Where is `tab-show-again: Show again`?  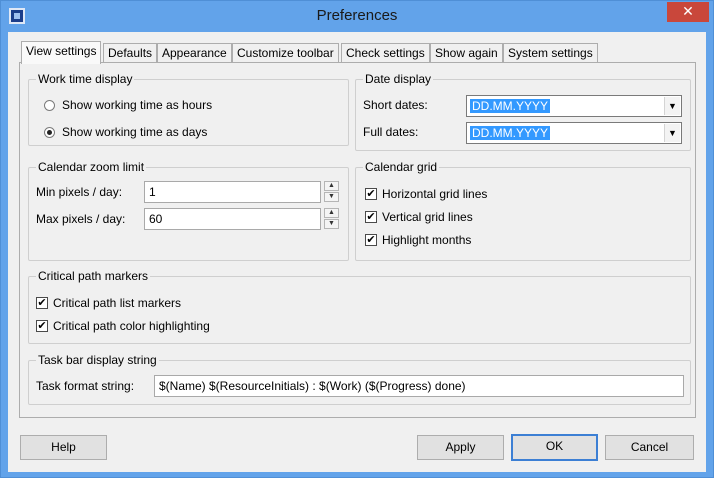 tab-show-again: Show again is located at coordinates (466, 53).